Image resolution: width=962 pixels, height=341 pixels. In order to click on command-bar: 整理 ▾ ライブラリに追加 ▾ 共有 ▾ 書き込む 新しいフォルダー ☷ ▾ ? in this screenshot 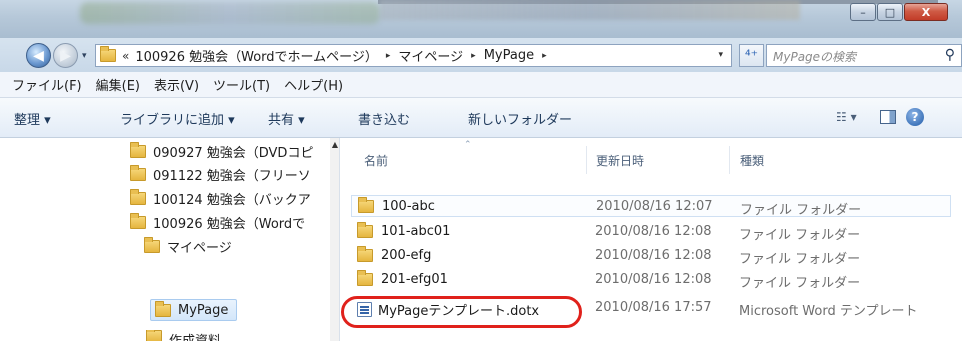, I will do `click(481, 118)`.